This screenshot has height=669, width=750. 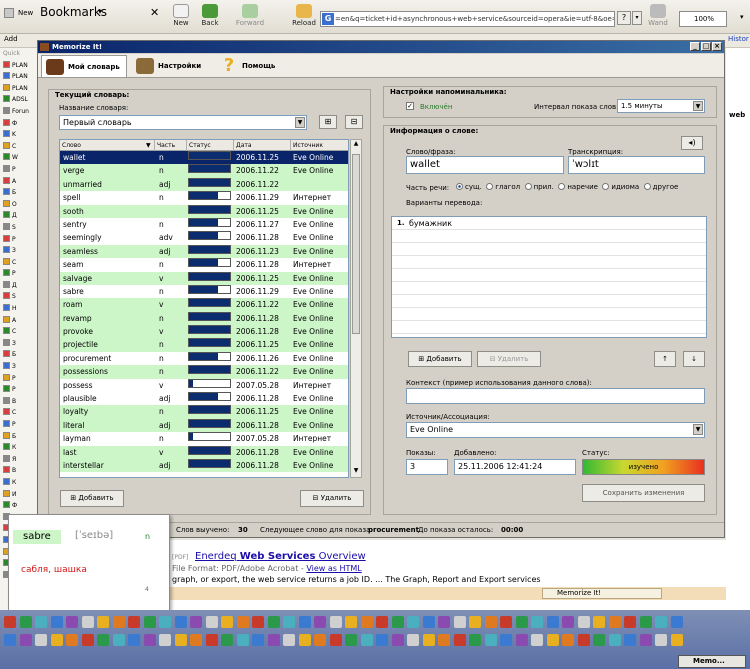 I want to click on table-row: revamp n 2006.11.28 Eve Online, so click(x=204, y=318).